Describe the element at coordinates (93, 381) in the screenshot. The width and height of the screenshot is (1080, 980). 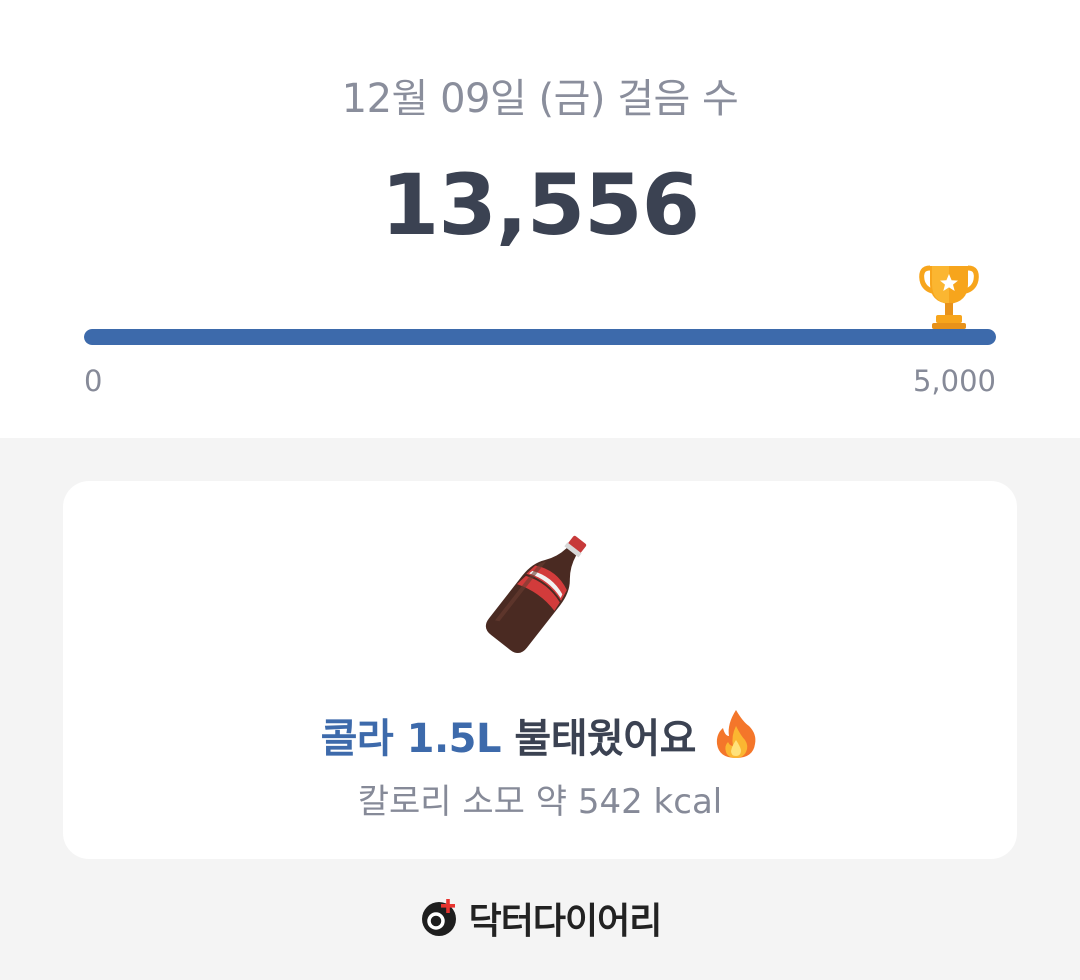
I see `progress-min-label: 0` at that location.